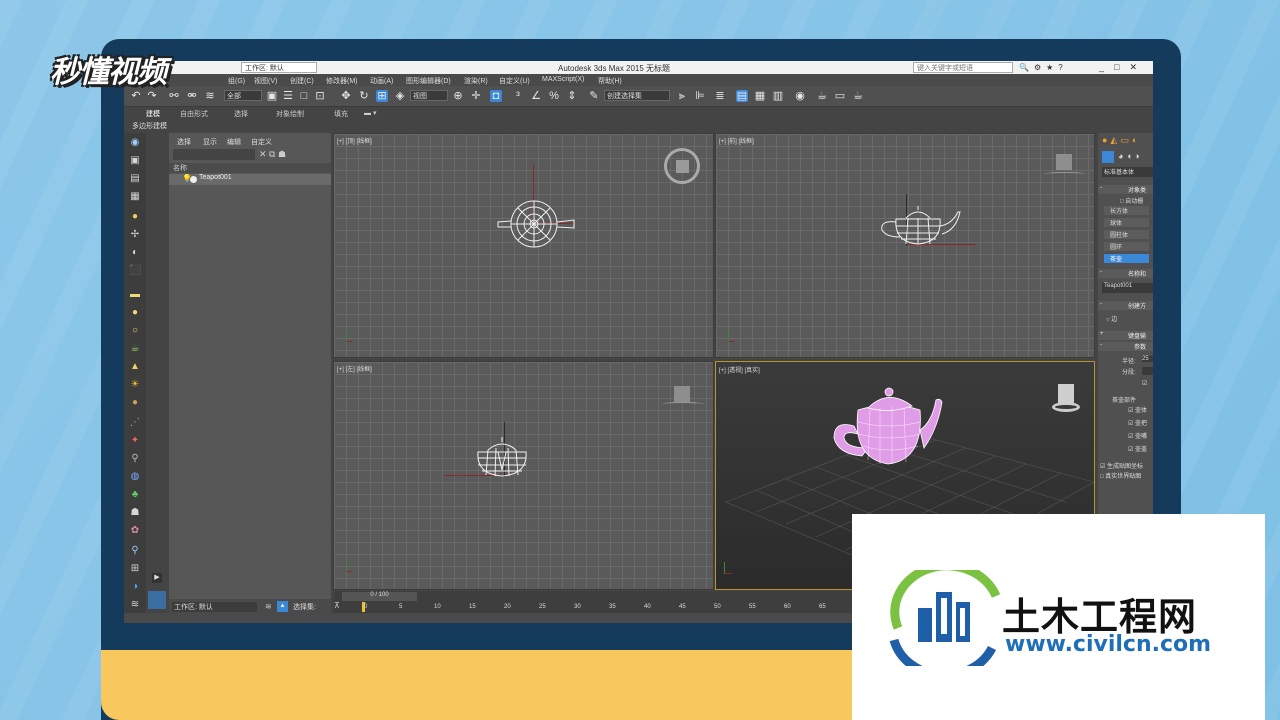  I want to click on part-spout-checkbox: ☑ 壶嘴, so click(1137, 435).